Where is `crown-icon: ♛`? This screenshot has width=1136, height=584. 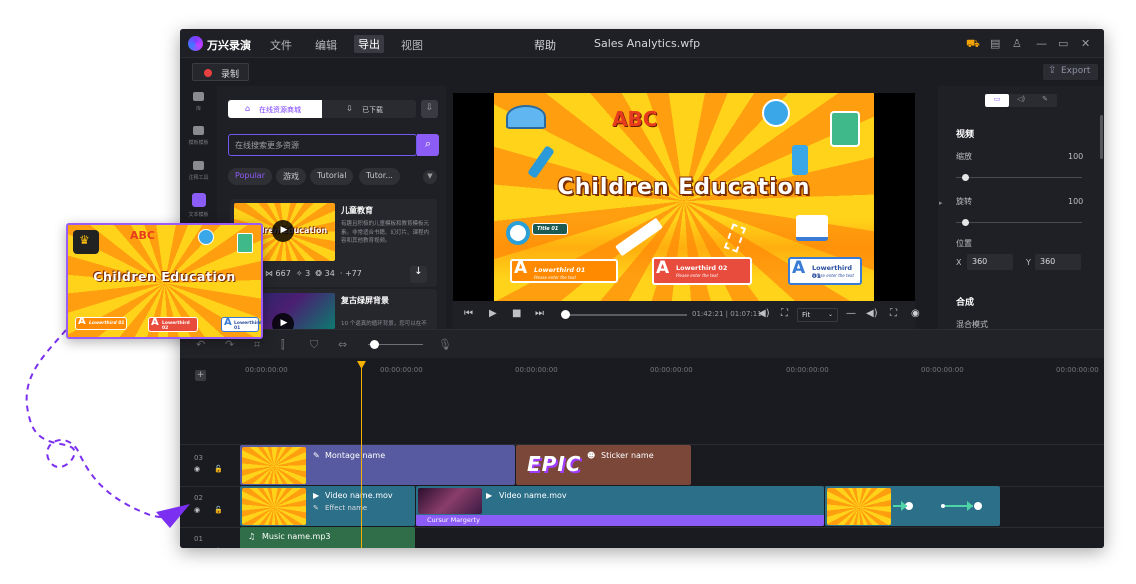 crown-icon: ♛ is located at coordinates (84, 240).